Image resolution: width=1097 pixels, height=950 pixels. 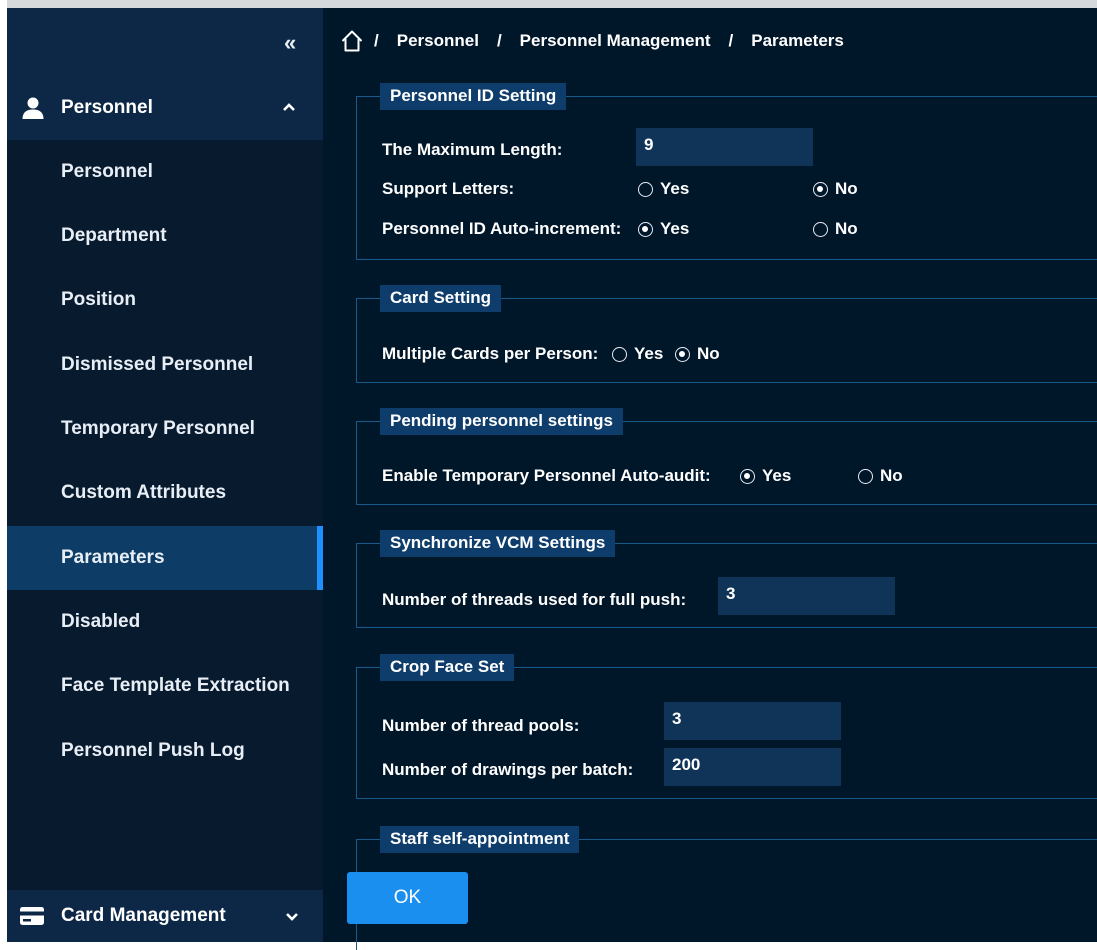 I want to click on sidebar-item-personnel-push-log: Personnel Push Log, so click(x=165, y=751).